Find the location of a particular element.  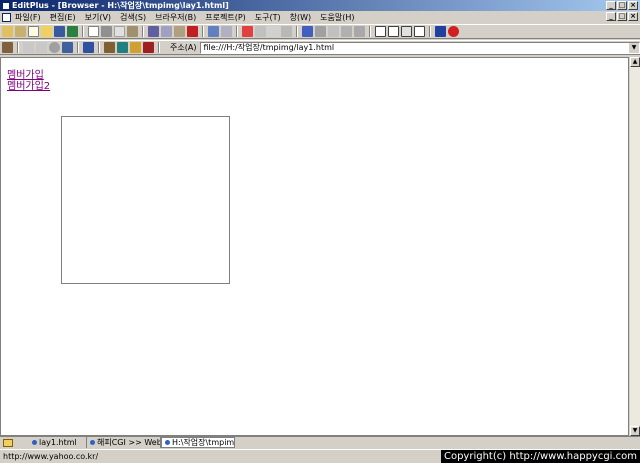

copy-icon is located at coordinates (119, 31).